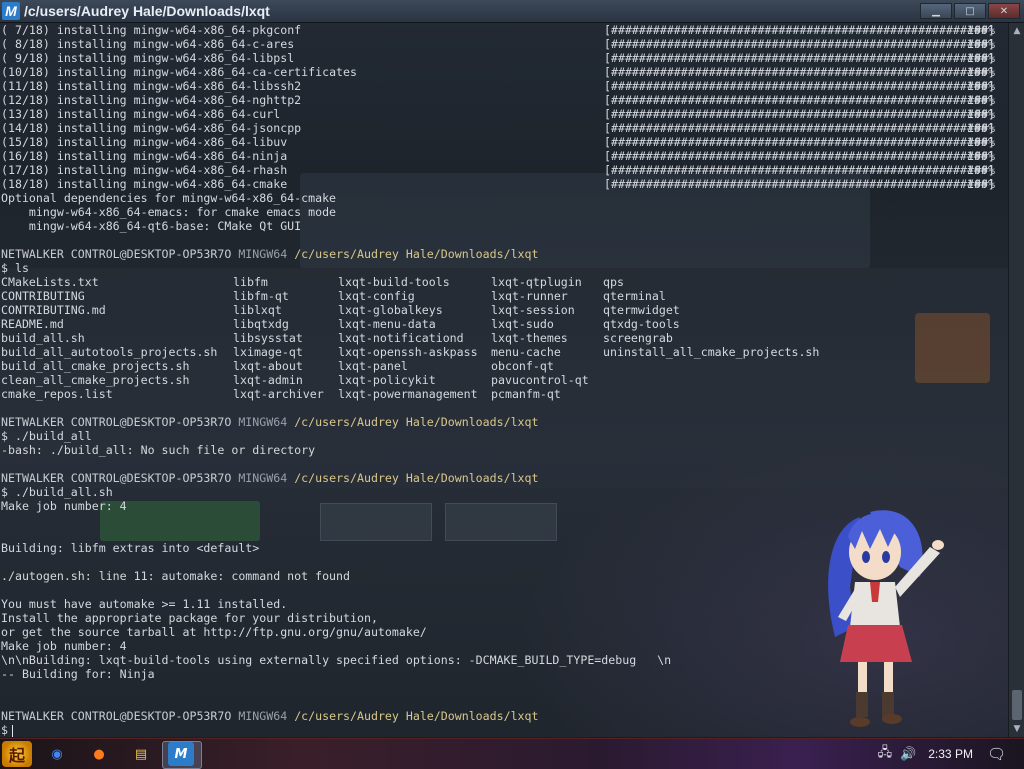 This screenshot has height=769, width=1024. I want to click on ls-entry: lxqt-session, so click(533, 310).